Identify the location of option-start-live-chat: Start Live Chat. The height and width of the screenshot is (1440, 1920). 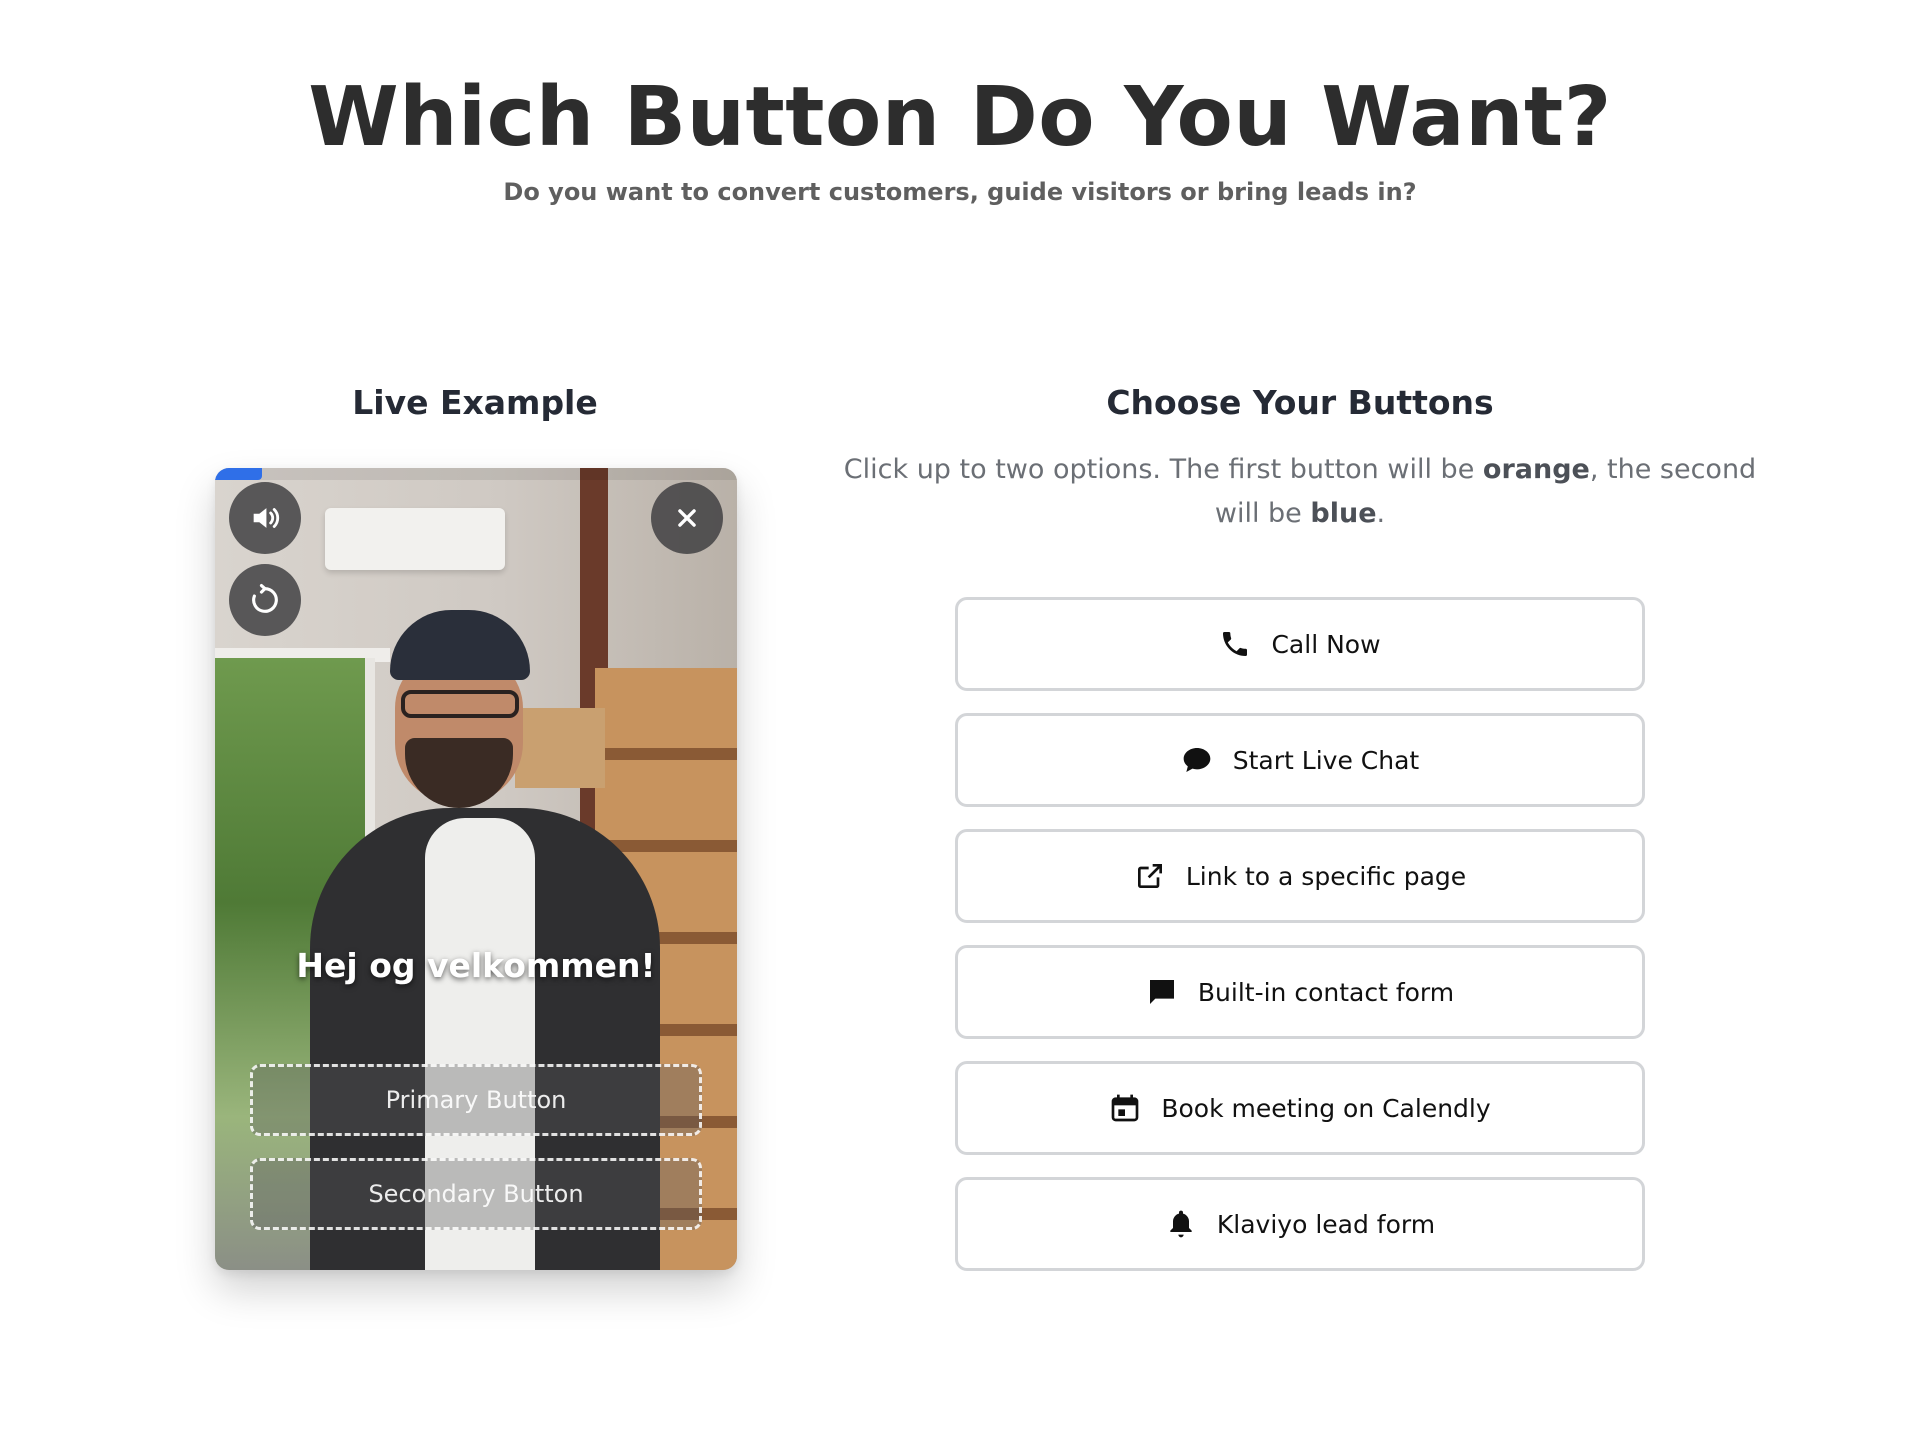
(1300, 760).